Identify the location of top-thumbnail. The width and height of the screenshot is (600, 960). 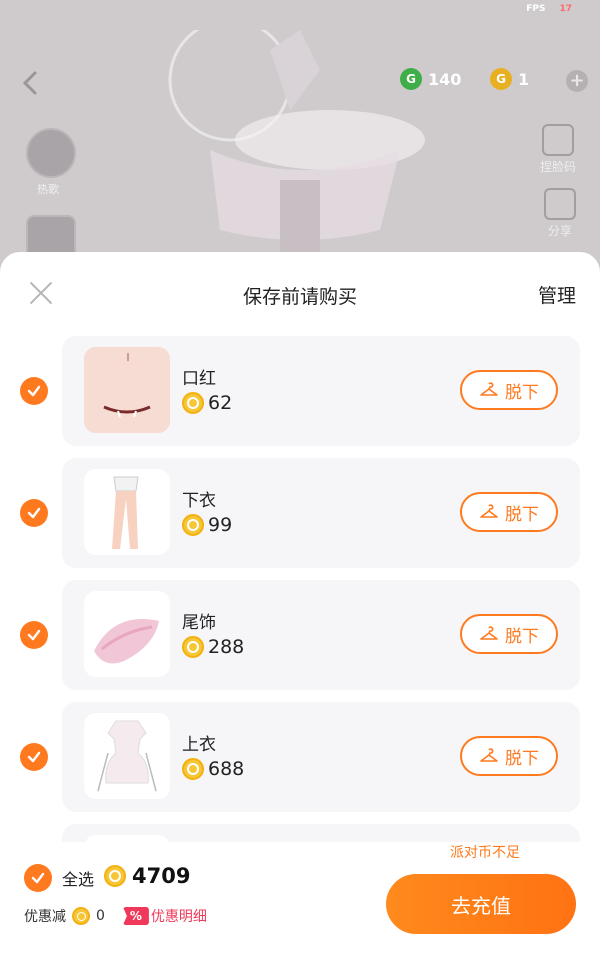
(127, 756).